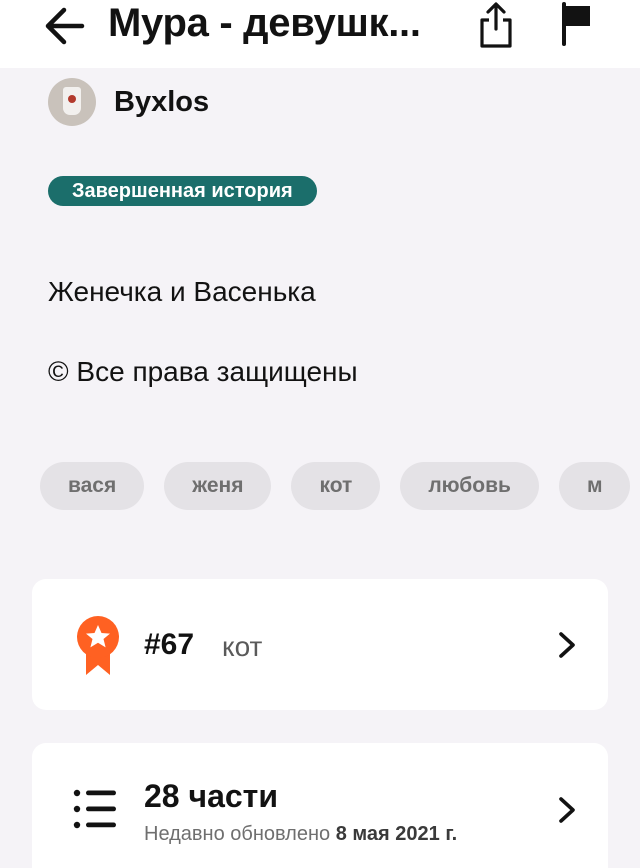 This screenshot has height=868, width=640. I want to click on ranking-category: кот, so click(242, 646).